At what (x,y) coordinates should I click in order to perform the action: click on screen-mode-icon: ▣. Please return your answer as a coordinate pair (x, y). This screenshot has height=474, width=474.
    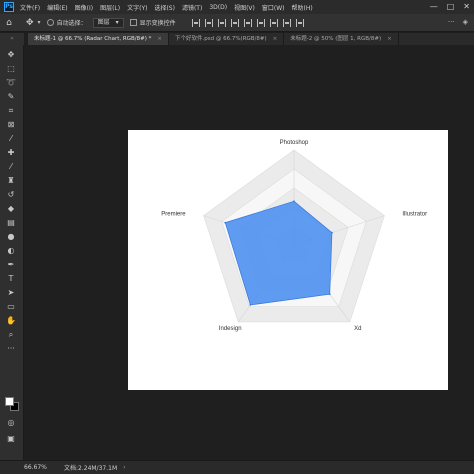
    Looking at the image, I should click on (11, 439).